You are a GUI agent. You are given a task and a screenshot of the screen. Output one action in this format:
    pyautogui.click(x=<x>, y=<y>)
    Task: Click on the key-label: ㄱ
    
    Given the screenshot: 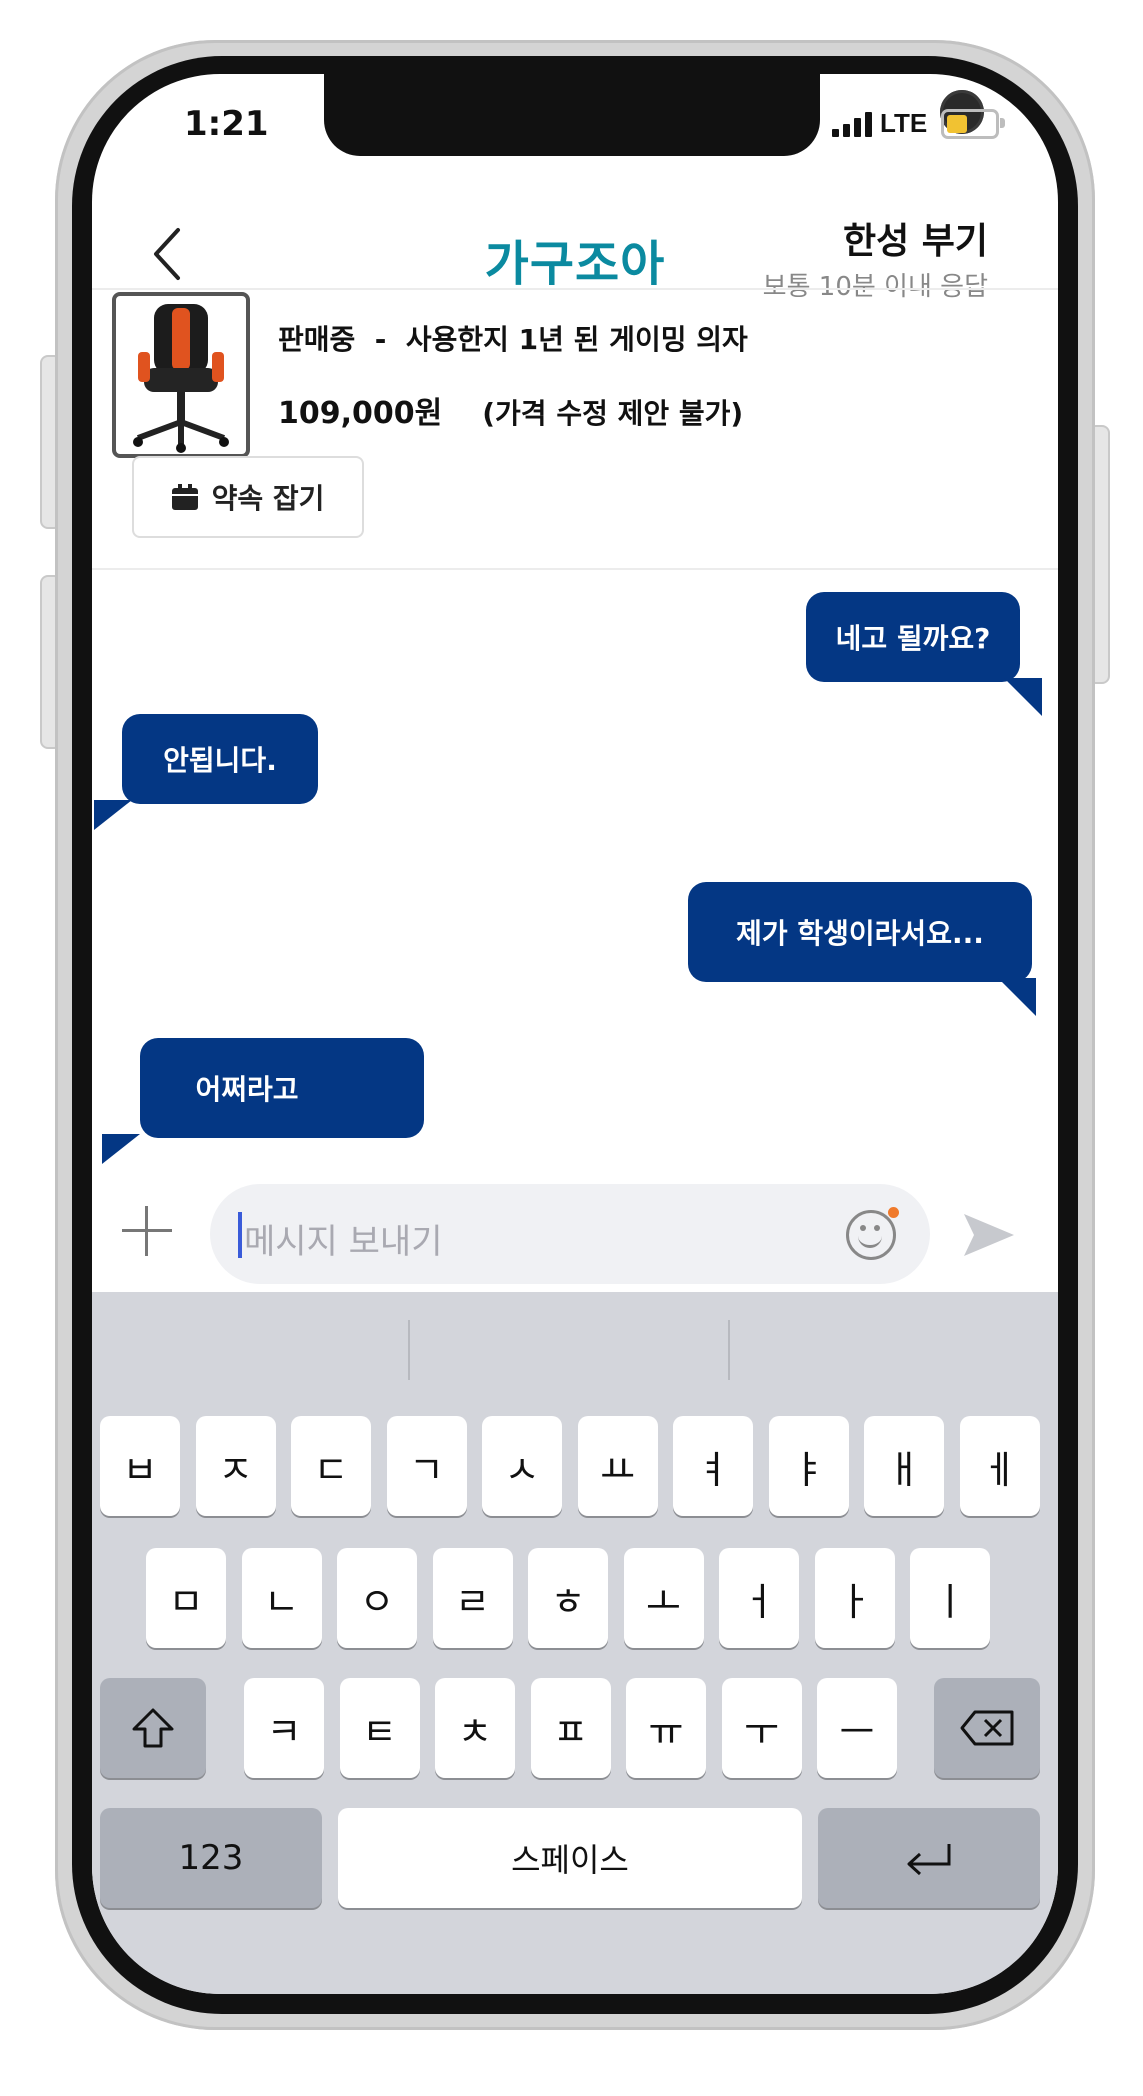 What is the action you would take?
    pyautogui.click(x=426, y=1469)
    